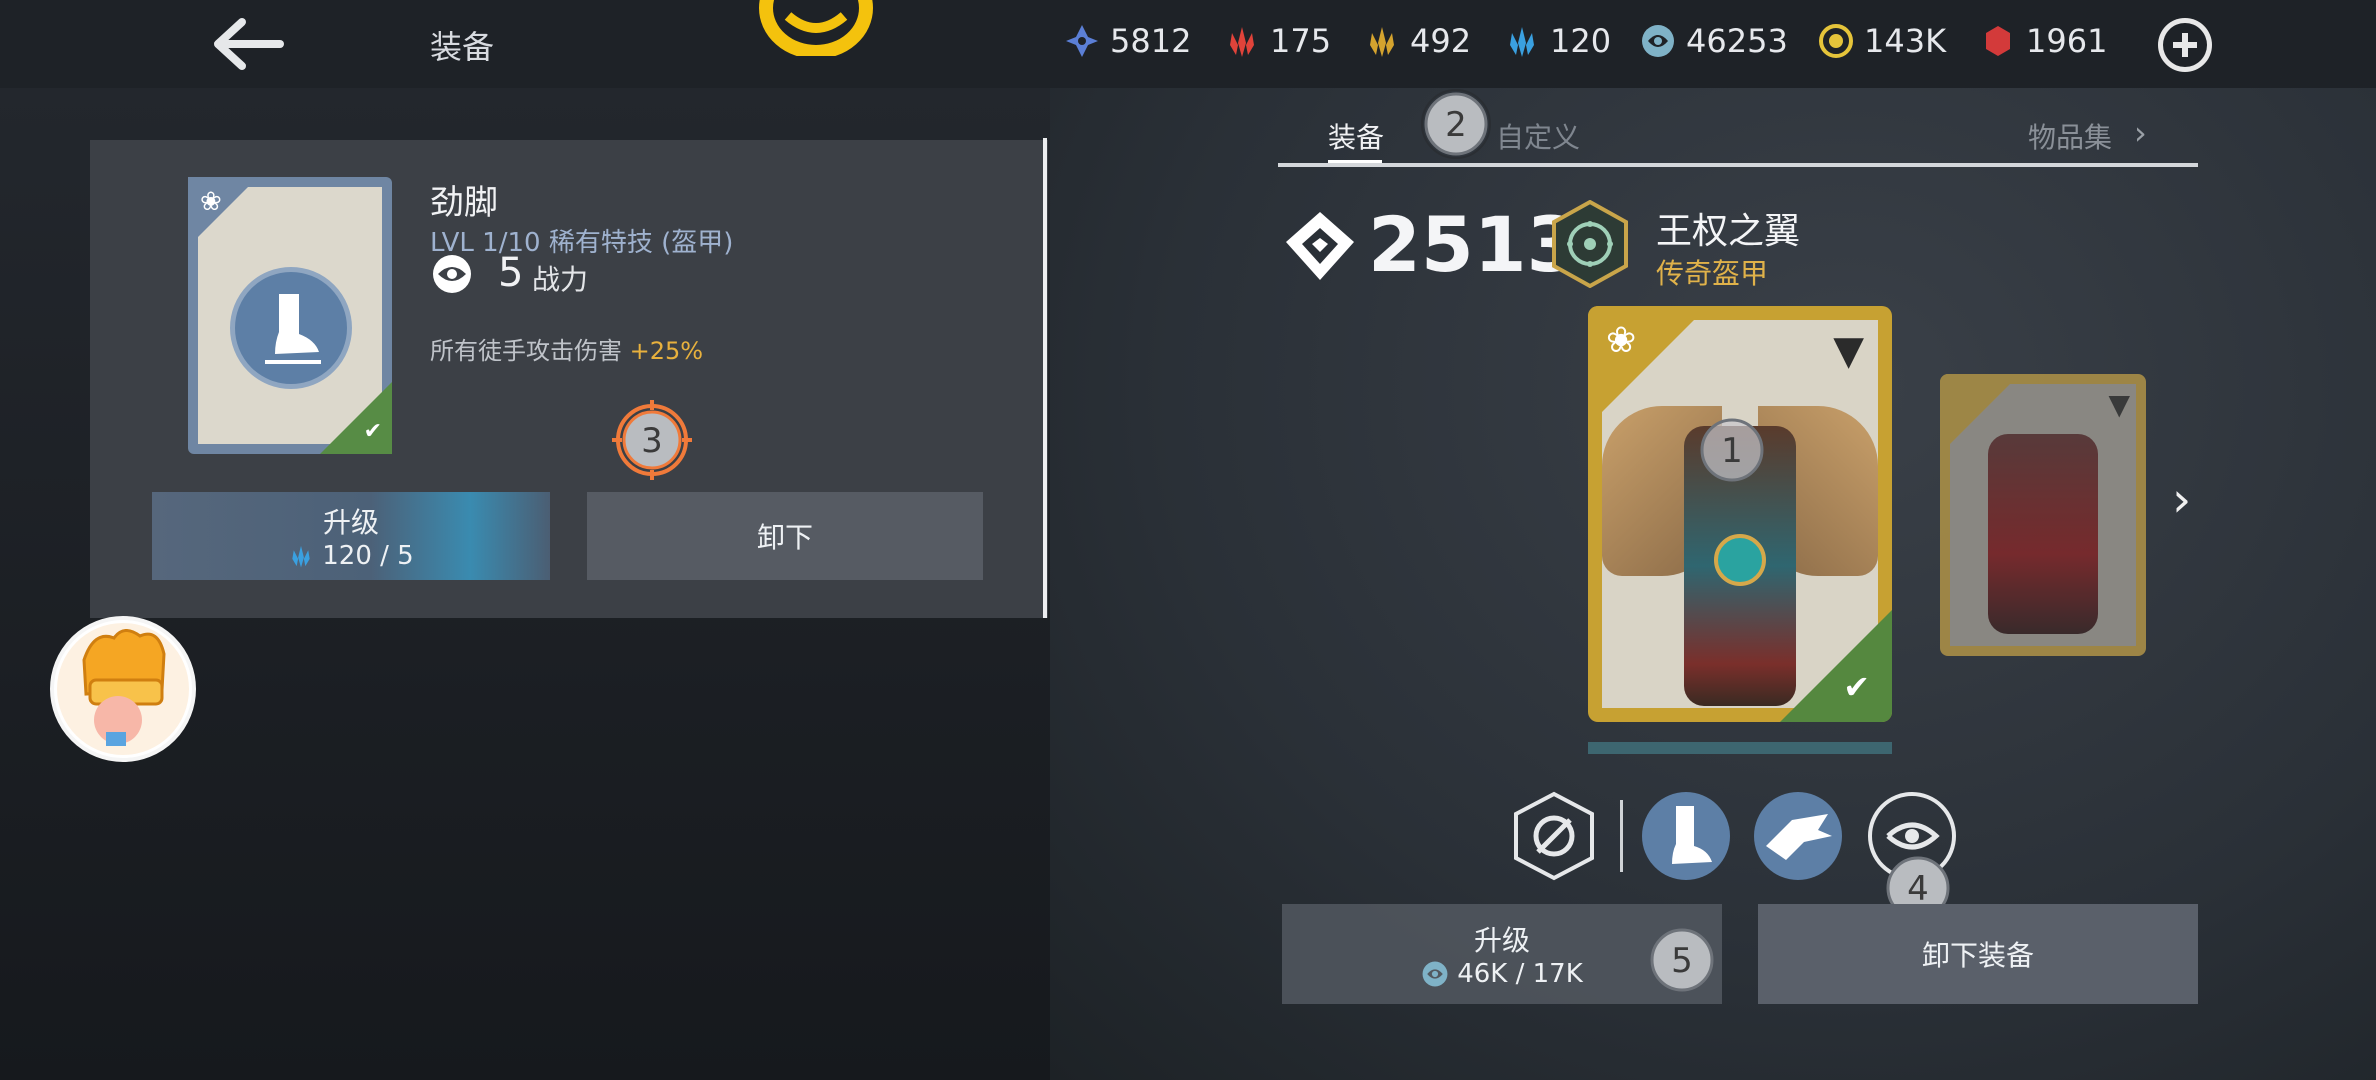 This screenshot has width=2376, height=1080. What do you see at coordinates (452, 274) in the screenshot?
I see `power-icon` at bounding box center [452, 274].